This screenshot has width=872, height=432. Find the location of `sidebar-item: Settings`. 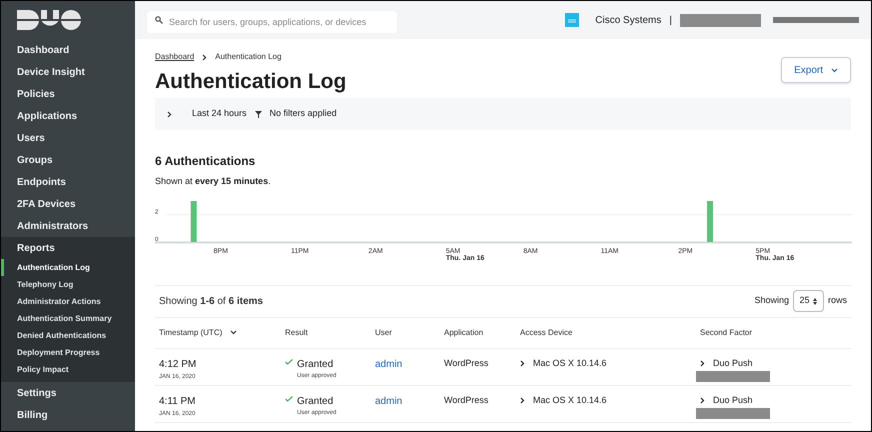

sidebar-item: Settings is located at coordinates (68, 393).